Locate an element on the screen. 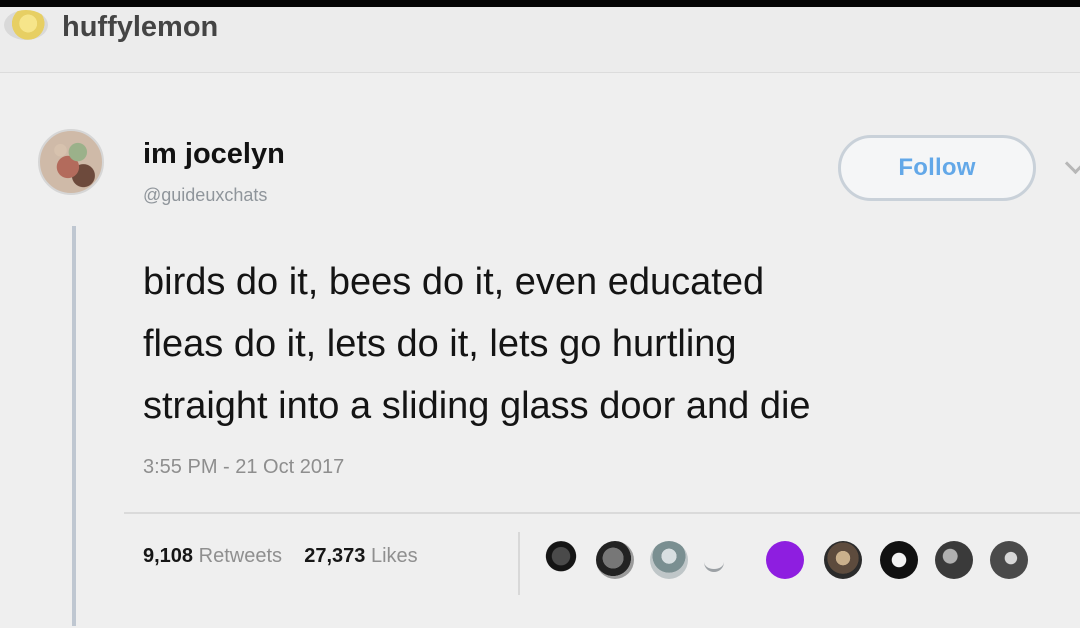 Image resolution: width=1080 pixels, height=628 pixels. user-handle: @guideuxchats is located at coordinates (205, 195).